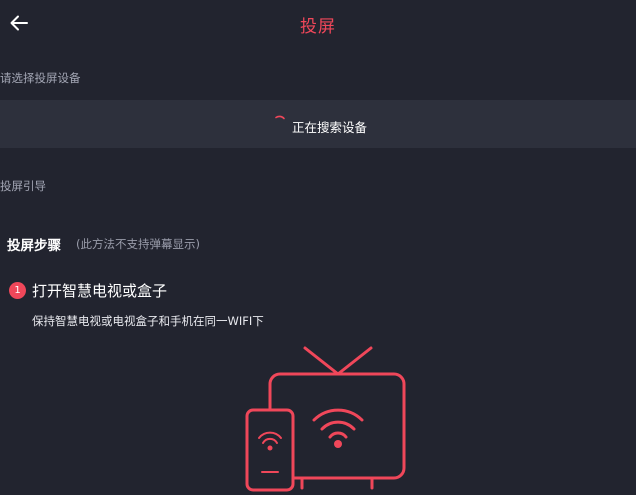  I want to click on guide-section-label: 投屏引导, so click(23, 186).